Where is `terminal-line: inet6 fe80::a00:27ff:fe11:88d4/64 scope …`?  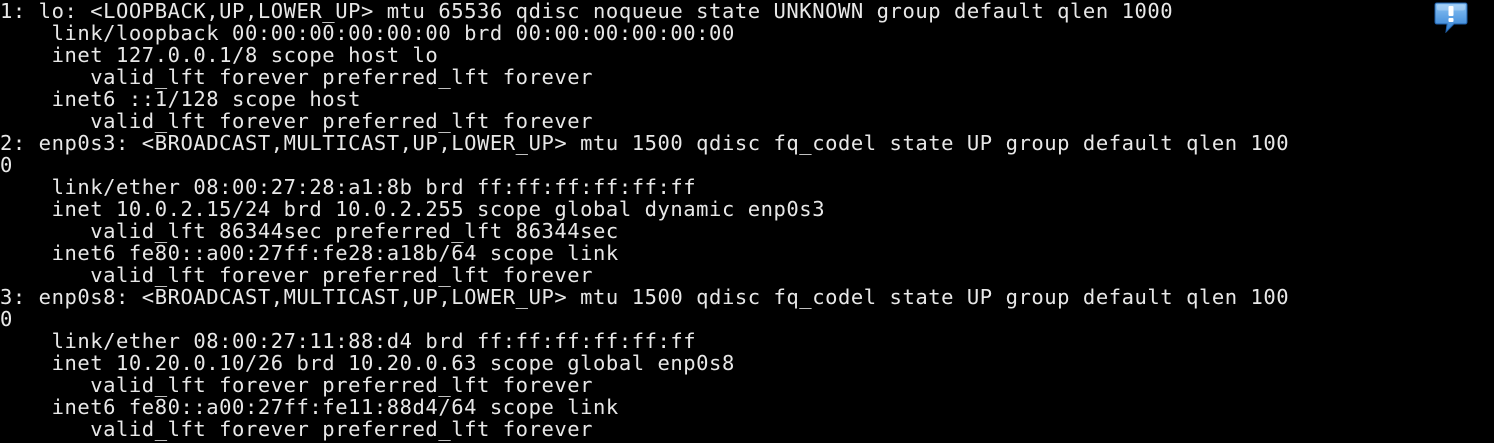
terminal-line: inet6 fe80::a00:27ff:fe11:88d4/64 scope … is located at coordinates (309, 407).